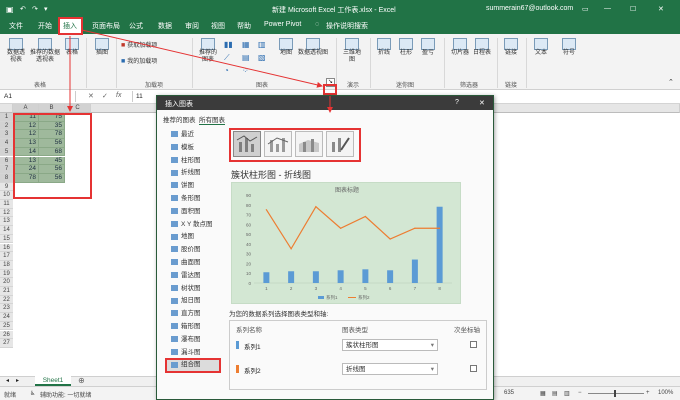 Image resolution: width=680 pixels, height=400 pixels. Describe the element at coordinates (202, 58) in the screenshot. I see `arrow-insert-to-dialog-launcher` at that location.